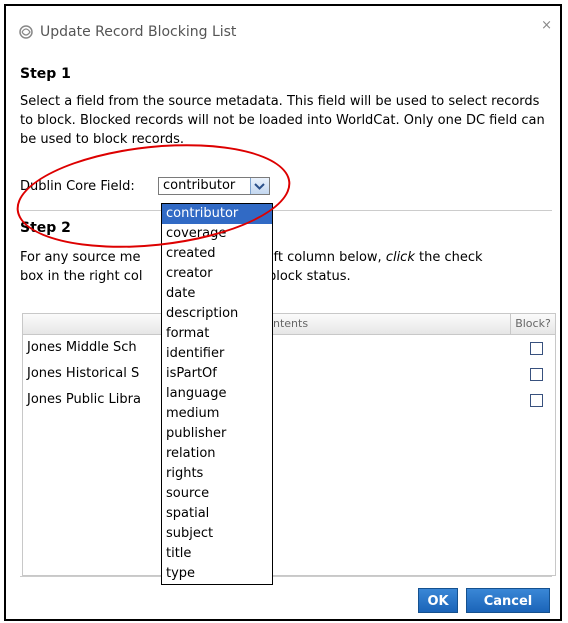 The width and height of the screenshot is (568, 623). I want to click on dublin-core-field-label: Dublin Core Field:, so click(77, 186).